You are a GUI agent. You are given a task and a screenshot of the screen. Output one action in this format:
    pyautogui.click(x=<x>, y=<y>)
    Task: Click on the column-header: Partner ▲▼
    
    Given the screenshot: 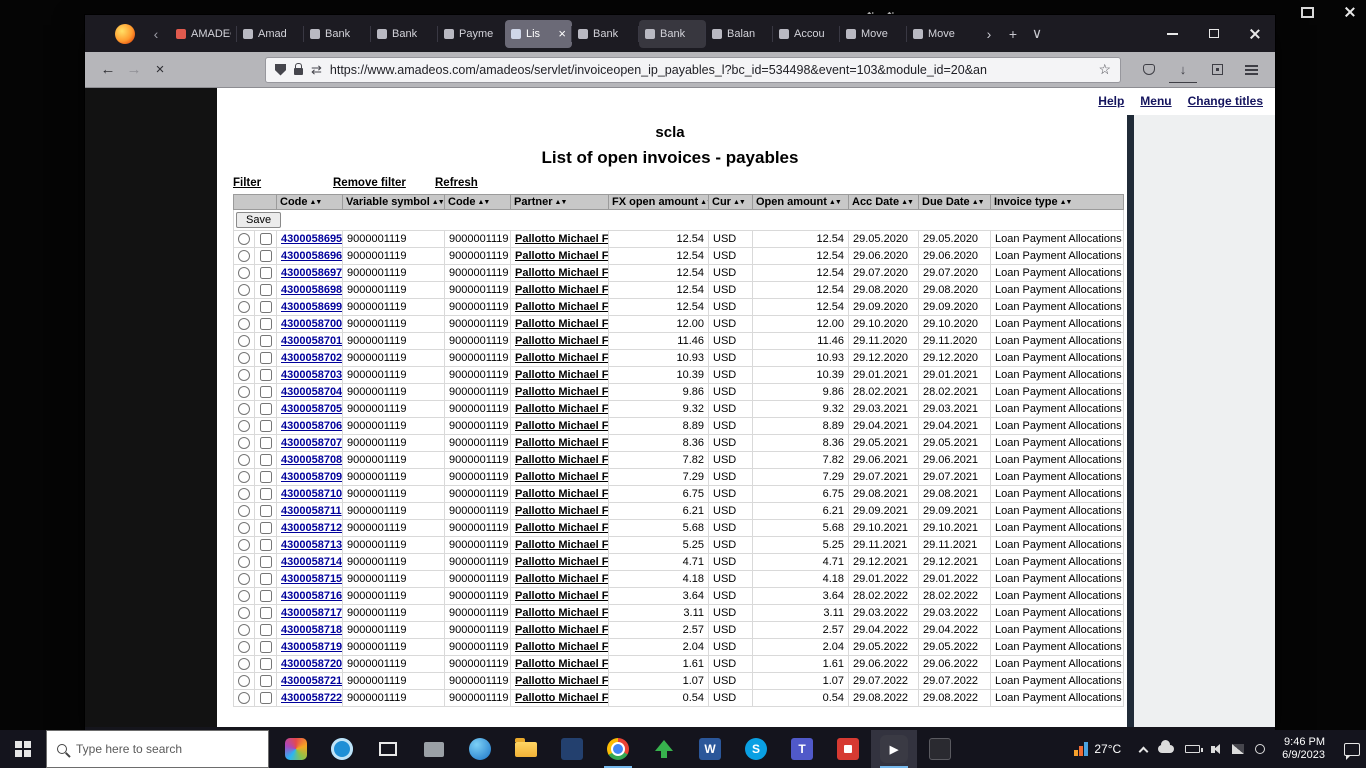 What is the action you would take?
    pyautogui.click(x=559, y=202)
    